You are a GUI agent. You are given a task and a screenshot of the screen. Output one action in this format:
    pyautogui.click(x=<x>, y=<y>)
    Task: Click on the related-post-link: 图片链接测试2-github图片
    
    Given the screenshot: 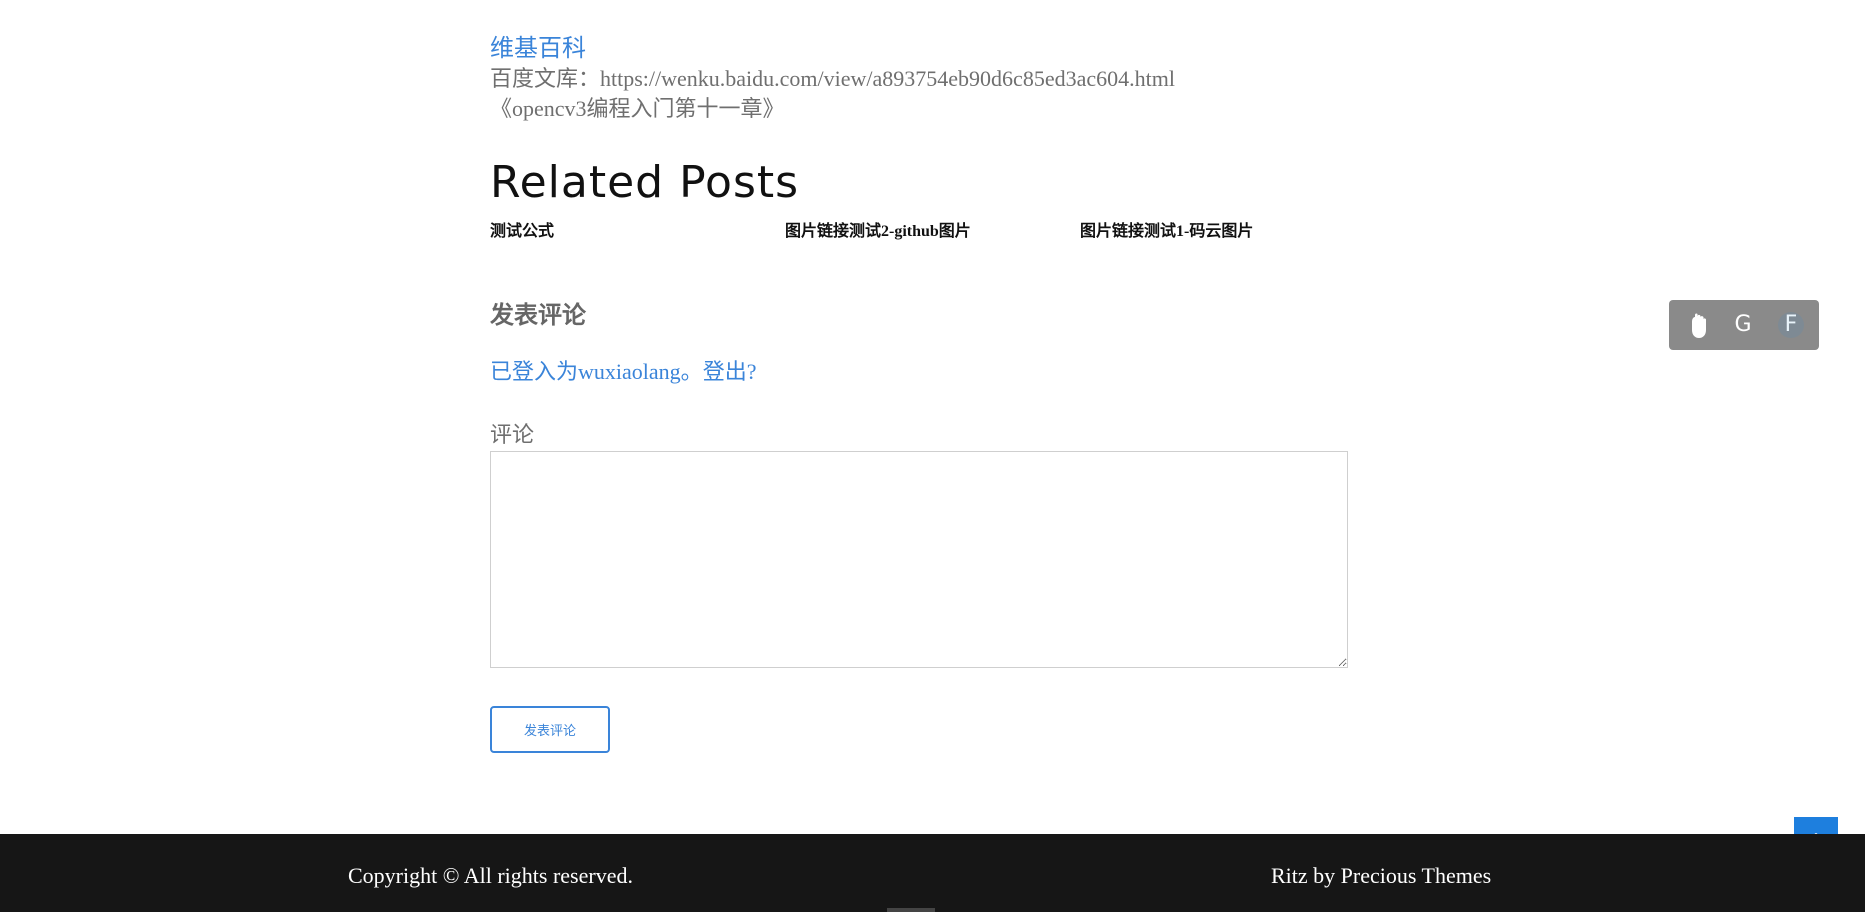 What is the action you would take?
    pyautogui.click(x=878, y=232)
    